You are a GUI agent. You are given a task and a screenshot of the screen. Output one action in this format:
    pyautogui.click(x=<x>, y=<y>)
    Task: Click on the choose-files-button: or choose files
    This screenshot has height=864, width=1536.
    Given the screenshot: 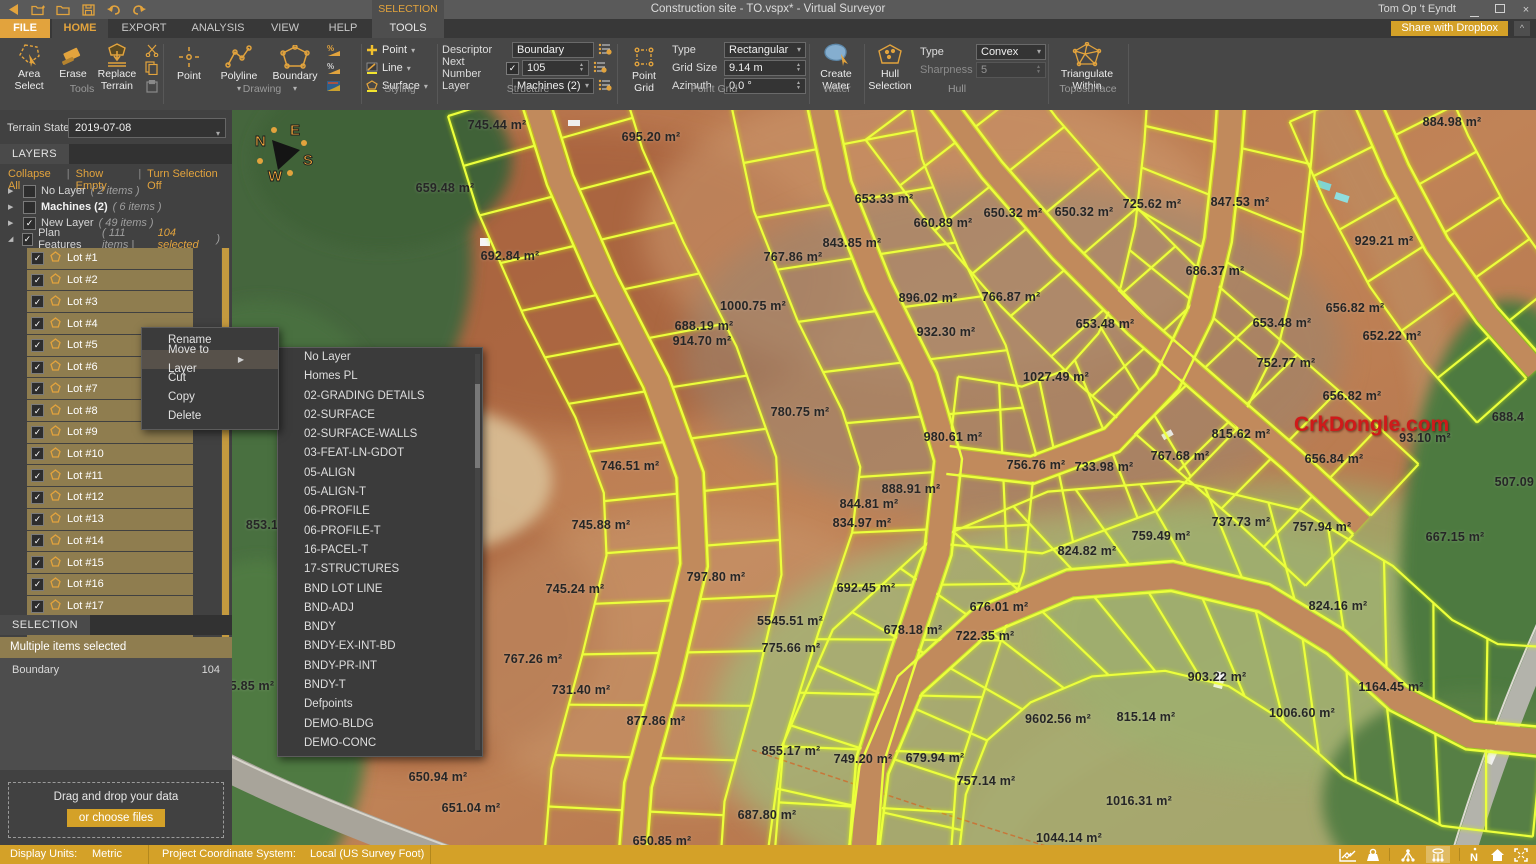 What is the action you would take?
    pyautogui.click(x=116, y=818)
    